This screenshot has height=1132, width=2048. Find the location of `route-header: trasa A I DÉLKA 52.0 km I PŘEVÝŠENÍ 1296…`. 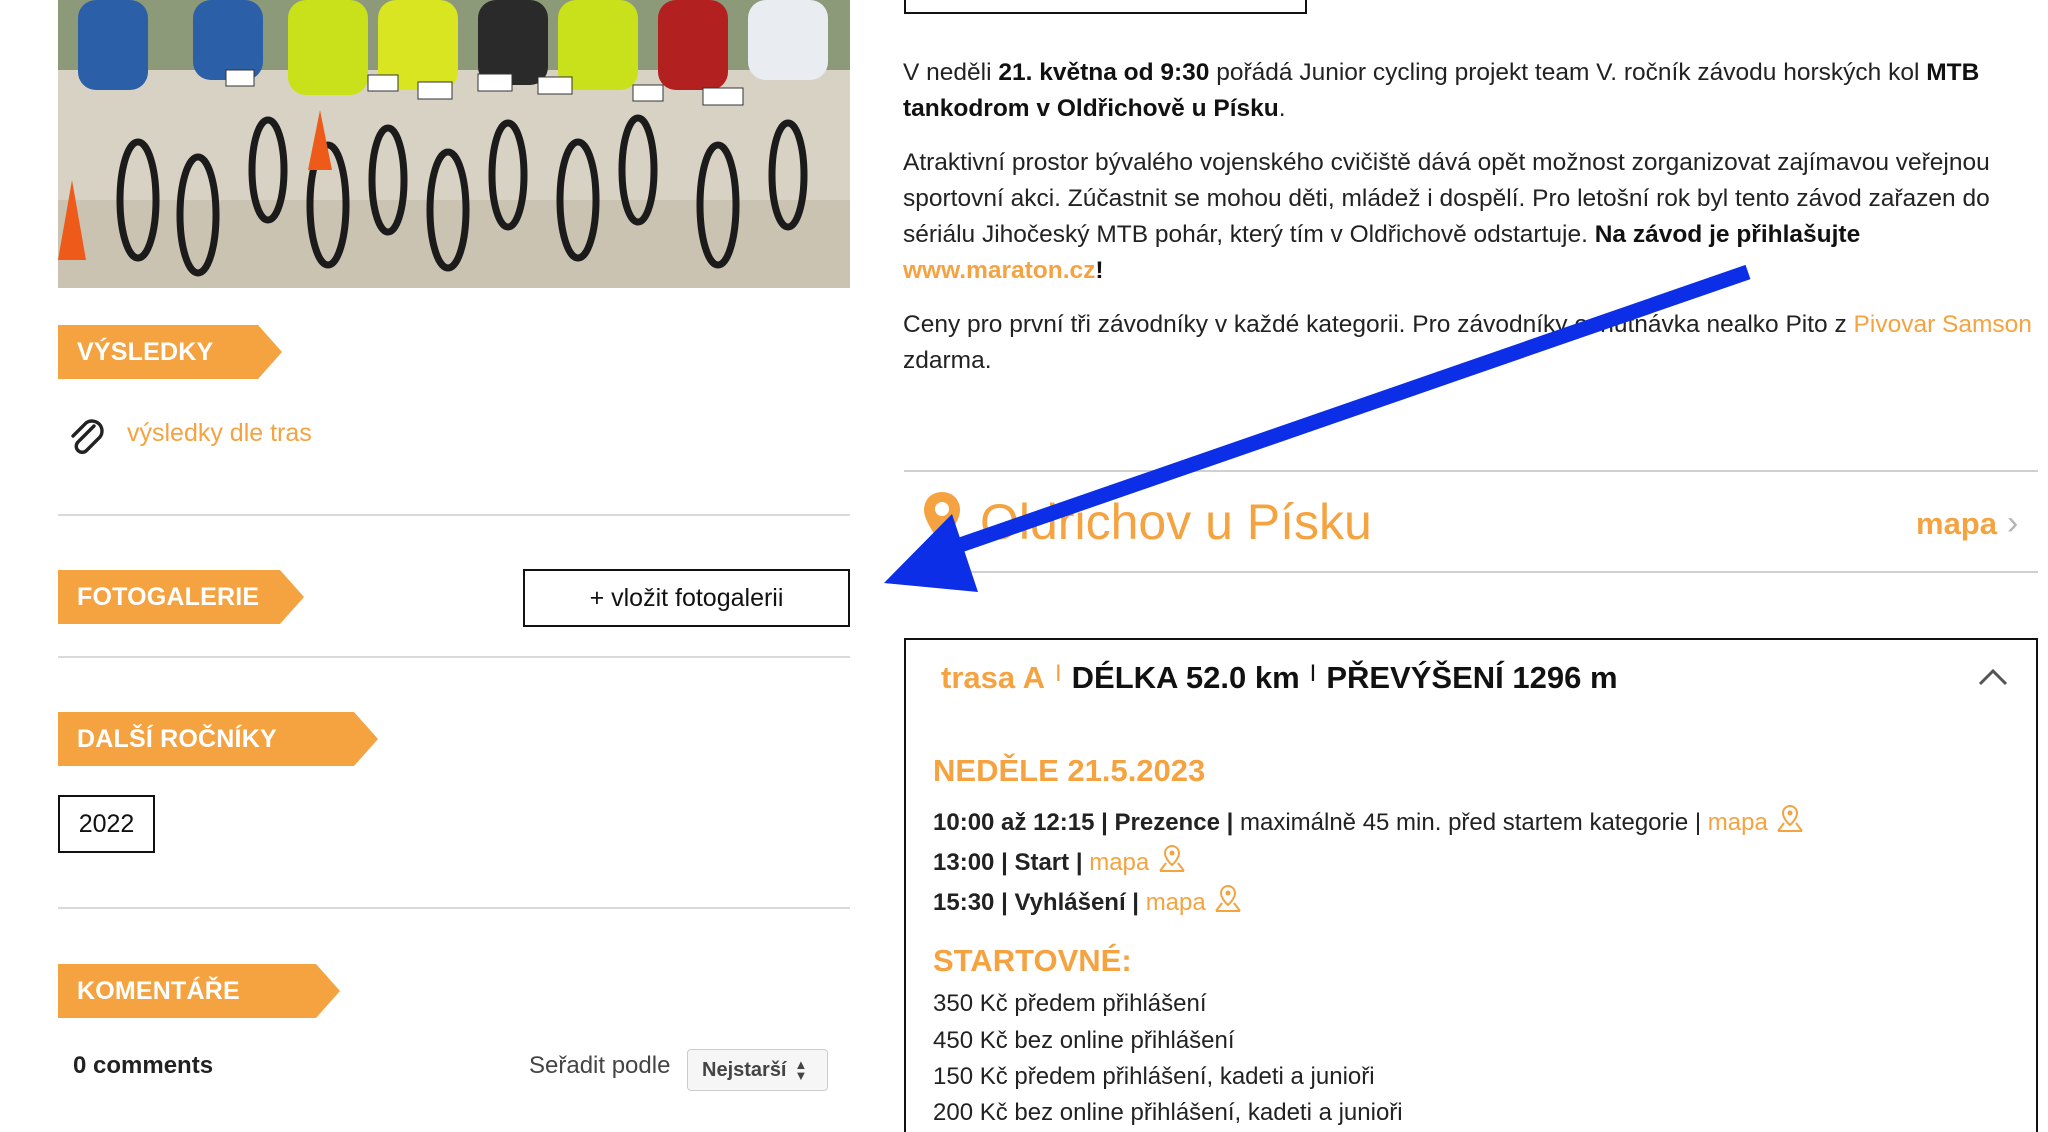

route-header: trasa A I DÉLKA 52.0 km I PŘEVÝŠENÍ 1296… is located at coordinates (1279, 678).